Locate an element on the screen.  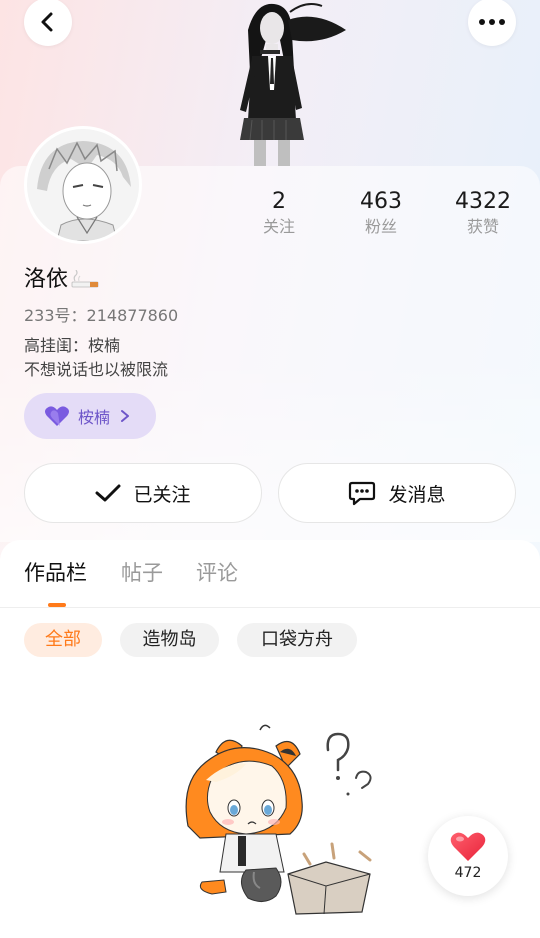
back-button is located at coordinates (48, 23).